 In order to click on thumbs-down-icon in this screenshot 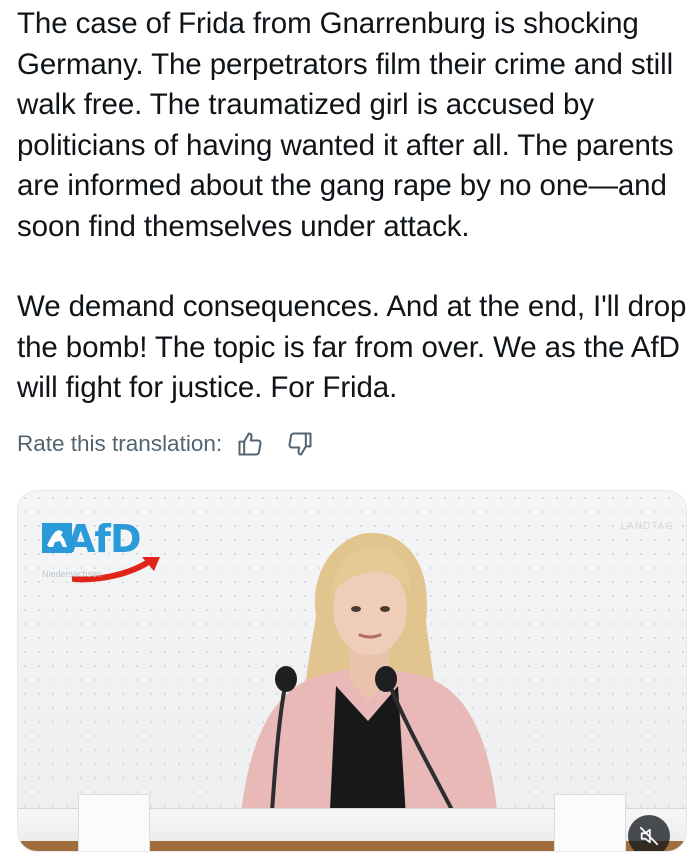, I will do `click(300, 444)`.